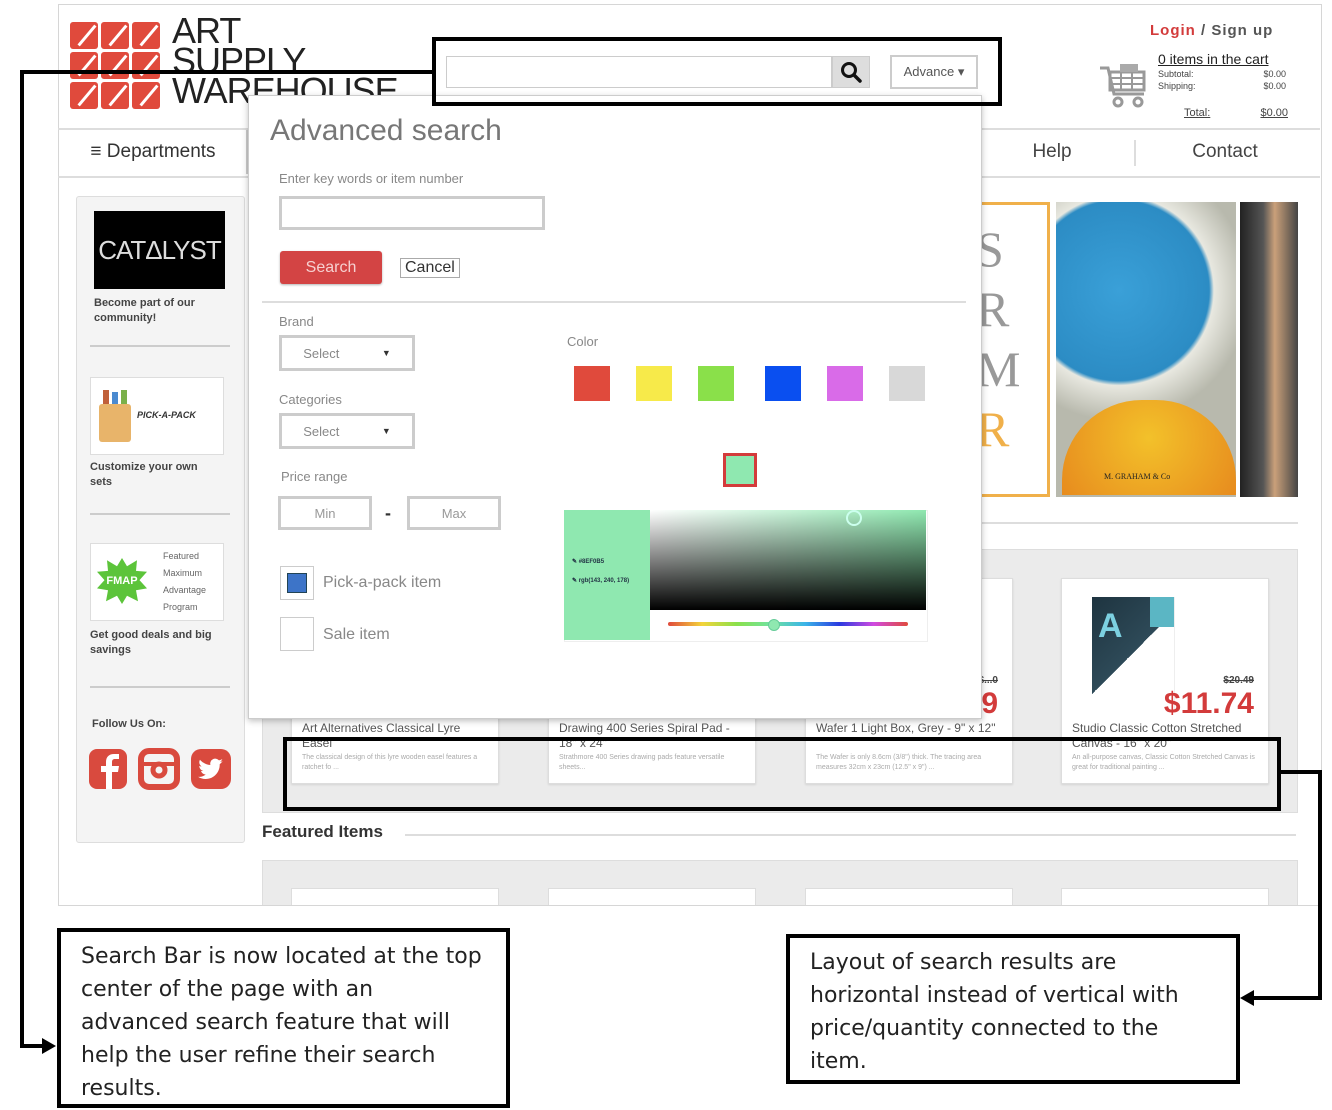 This screenshot has width=1332, height=1110. What do you see at coordinates (1176, 74) in the screenshot?
I see `subtotal-label: Subtotal:` at bounding box center [1176, 74].